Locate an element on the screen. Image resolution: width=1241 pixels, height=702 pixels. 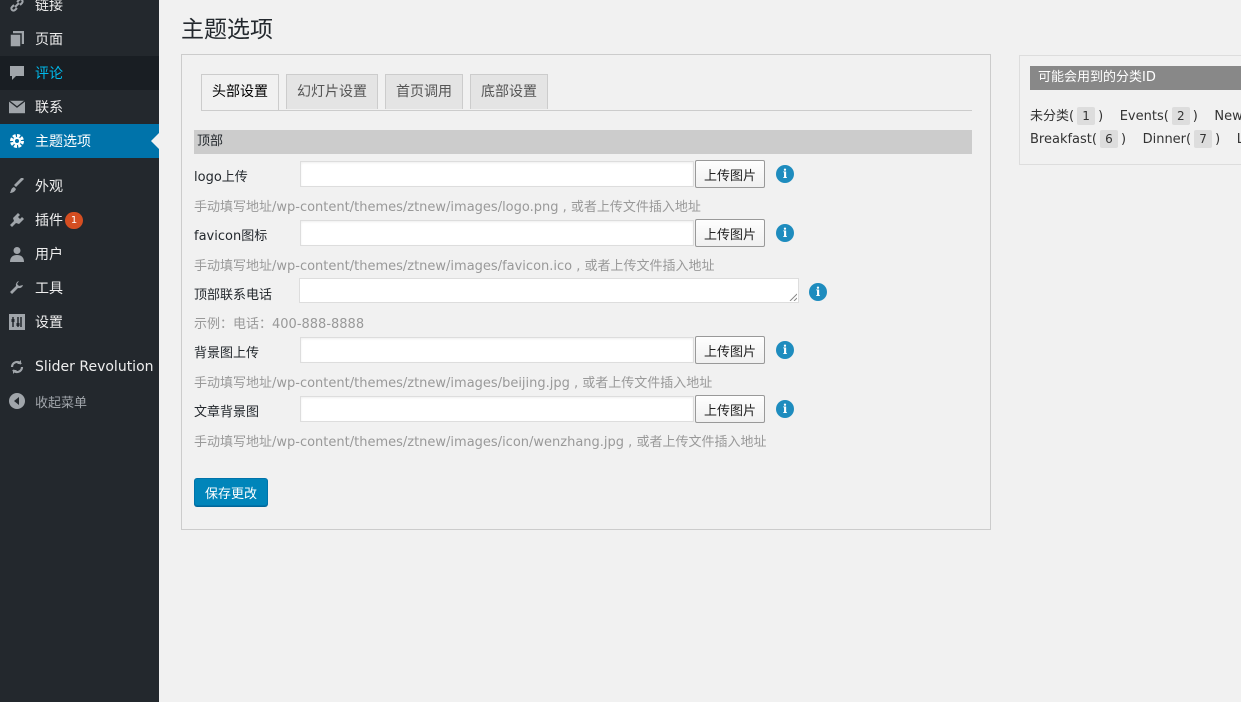
tab-footer-settings: 底部设置 is located at coordinates (509, 91).